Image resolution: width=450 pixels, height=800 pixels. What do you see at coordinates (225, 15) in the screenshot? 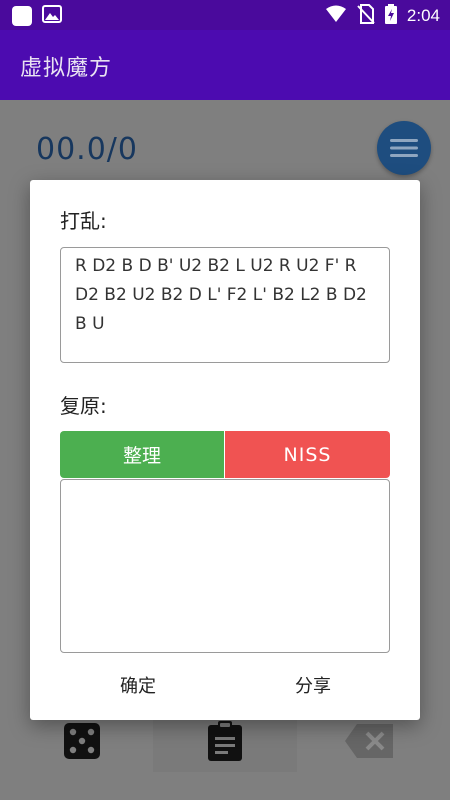
I see `status-bar: 2:04` at bounding box center [225, 15].